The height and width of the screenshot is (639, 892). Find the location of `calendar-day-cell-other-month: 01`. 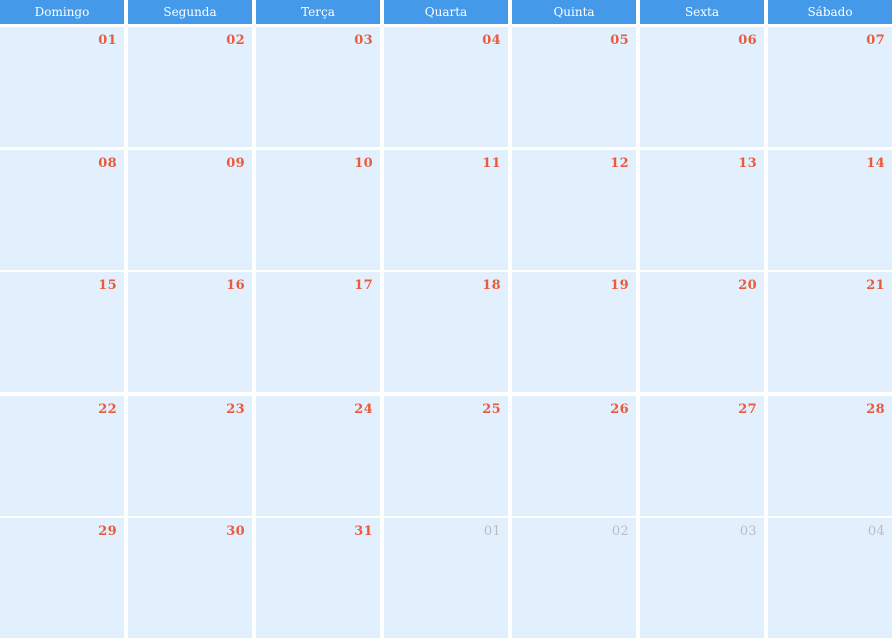

calendar-day-cell-other-month: 01 is located at coordinates (446, 578).